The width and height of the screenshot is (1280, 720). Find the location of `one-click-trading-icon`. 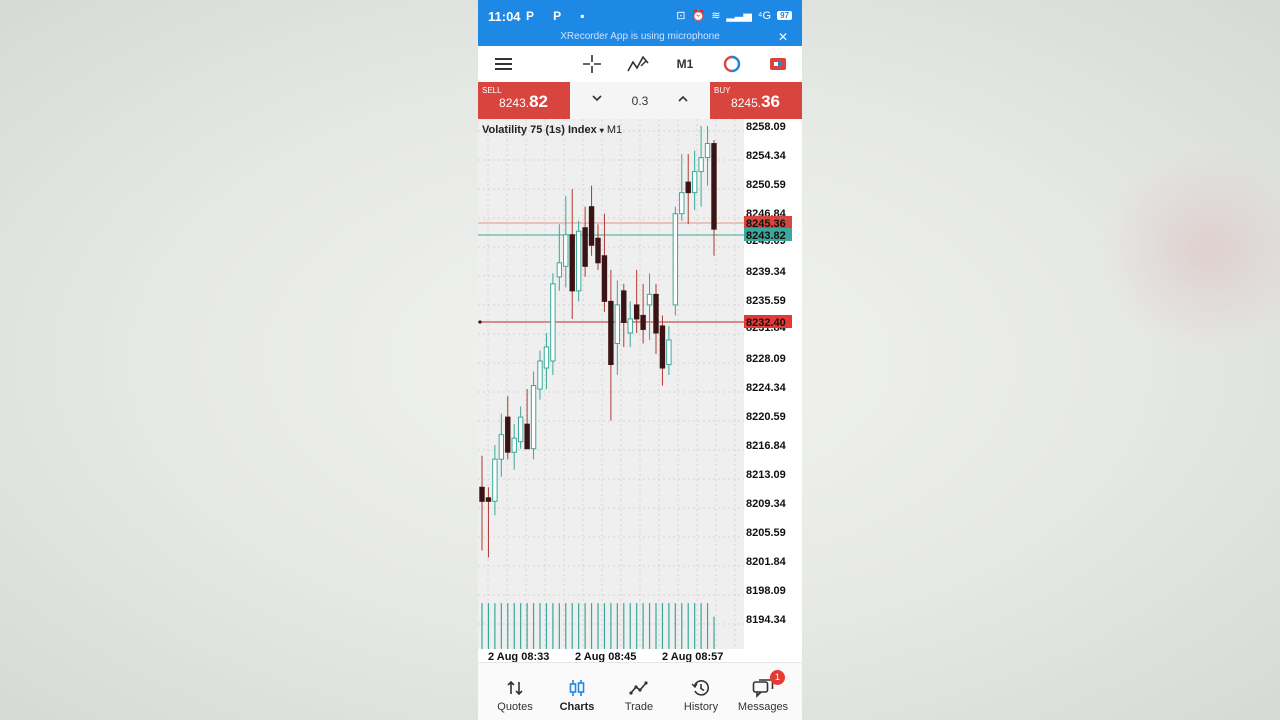

one-click-trading-icon is located at coordinates (778, 64).